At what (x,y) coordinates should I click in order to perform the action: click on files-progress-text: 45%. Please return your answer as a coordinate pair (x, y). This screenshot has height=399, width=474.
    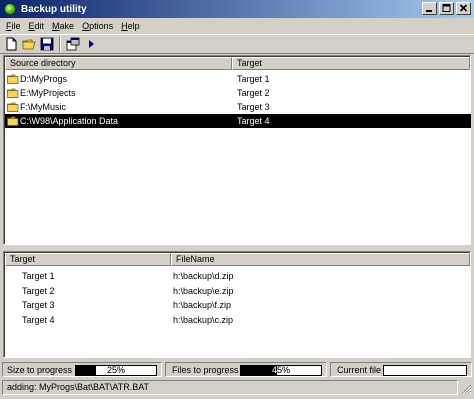
    Looking at the image, I should click on (280, 370).